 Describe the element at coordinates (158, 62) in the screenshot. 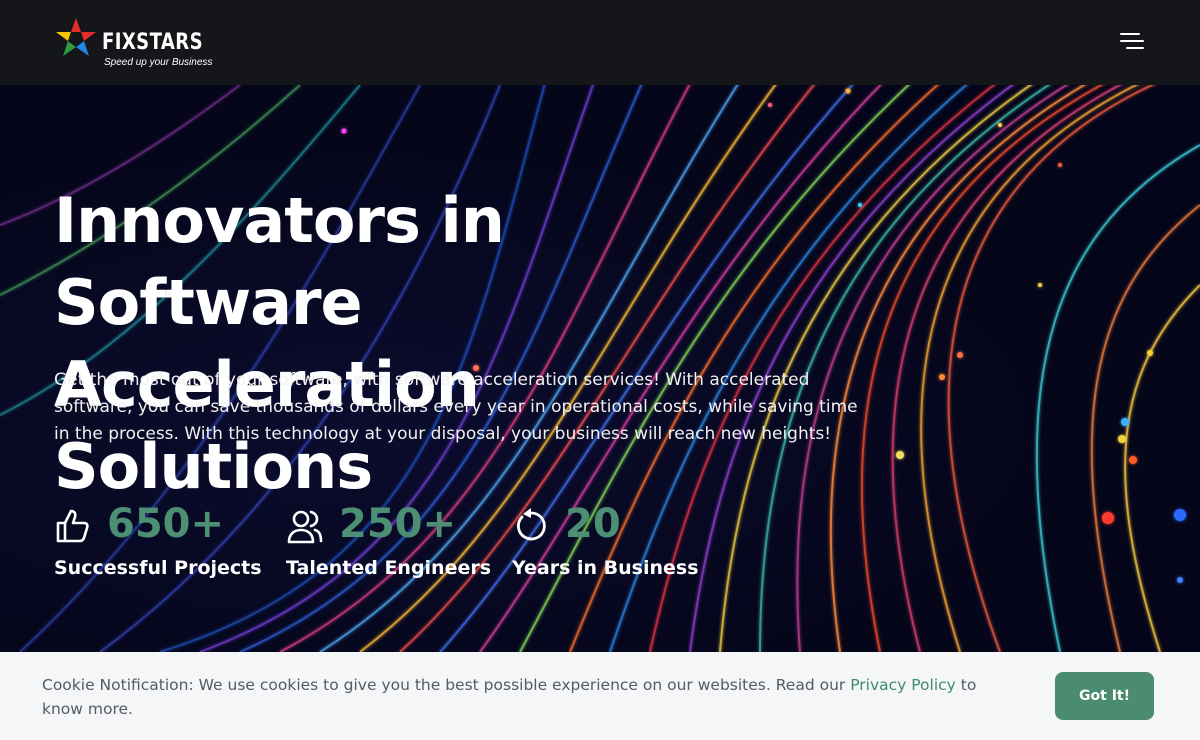

I see `brand-tagline: Speed up your Business` at that location.